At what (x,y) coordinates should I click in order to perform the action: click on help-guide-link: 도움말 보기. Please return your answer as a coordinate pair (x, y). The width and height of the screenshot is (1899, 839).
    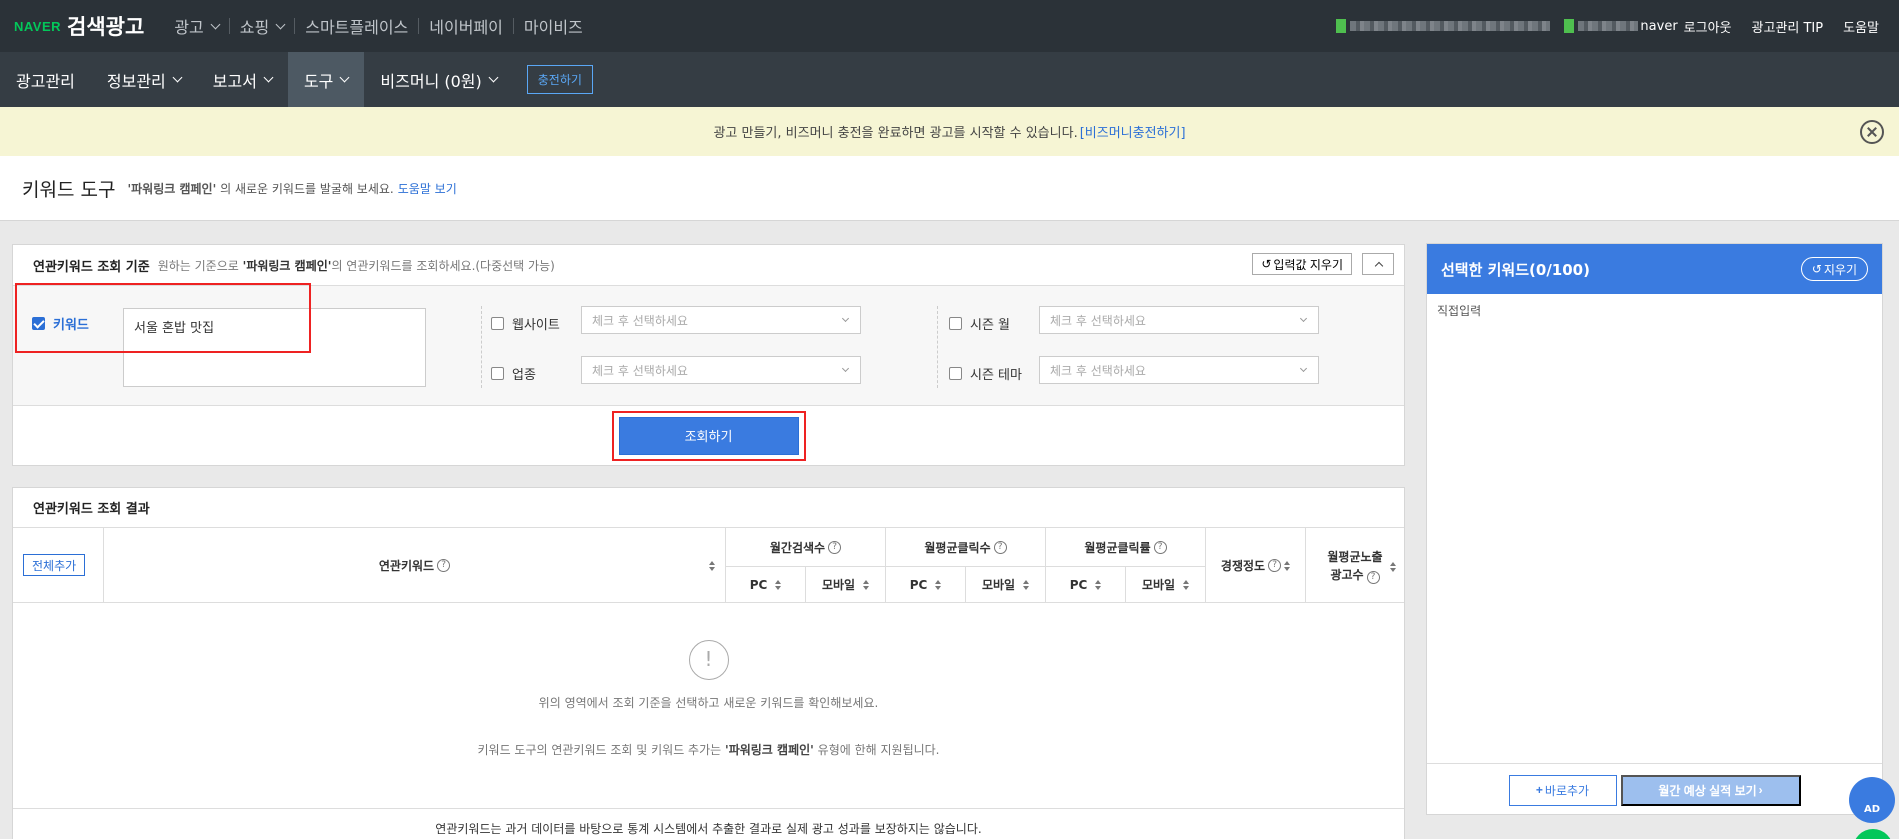
    Looking at the image, I should click on (427, 188).